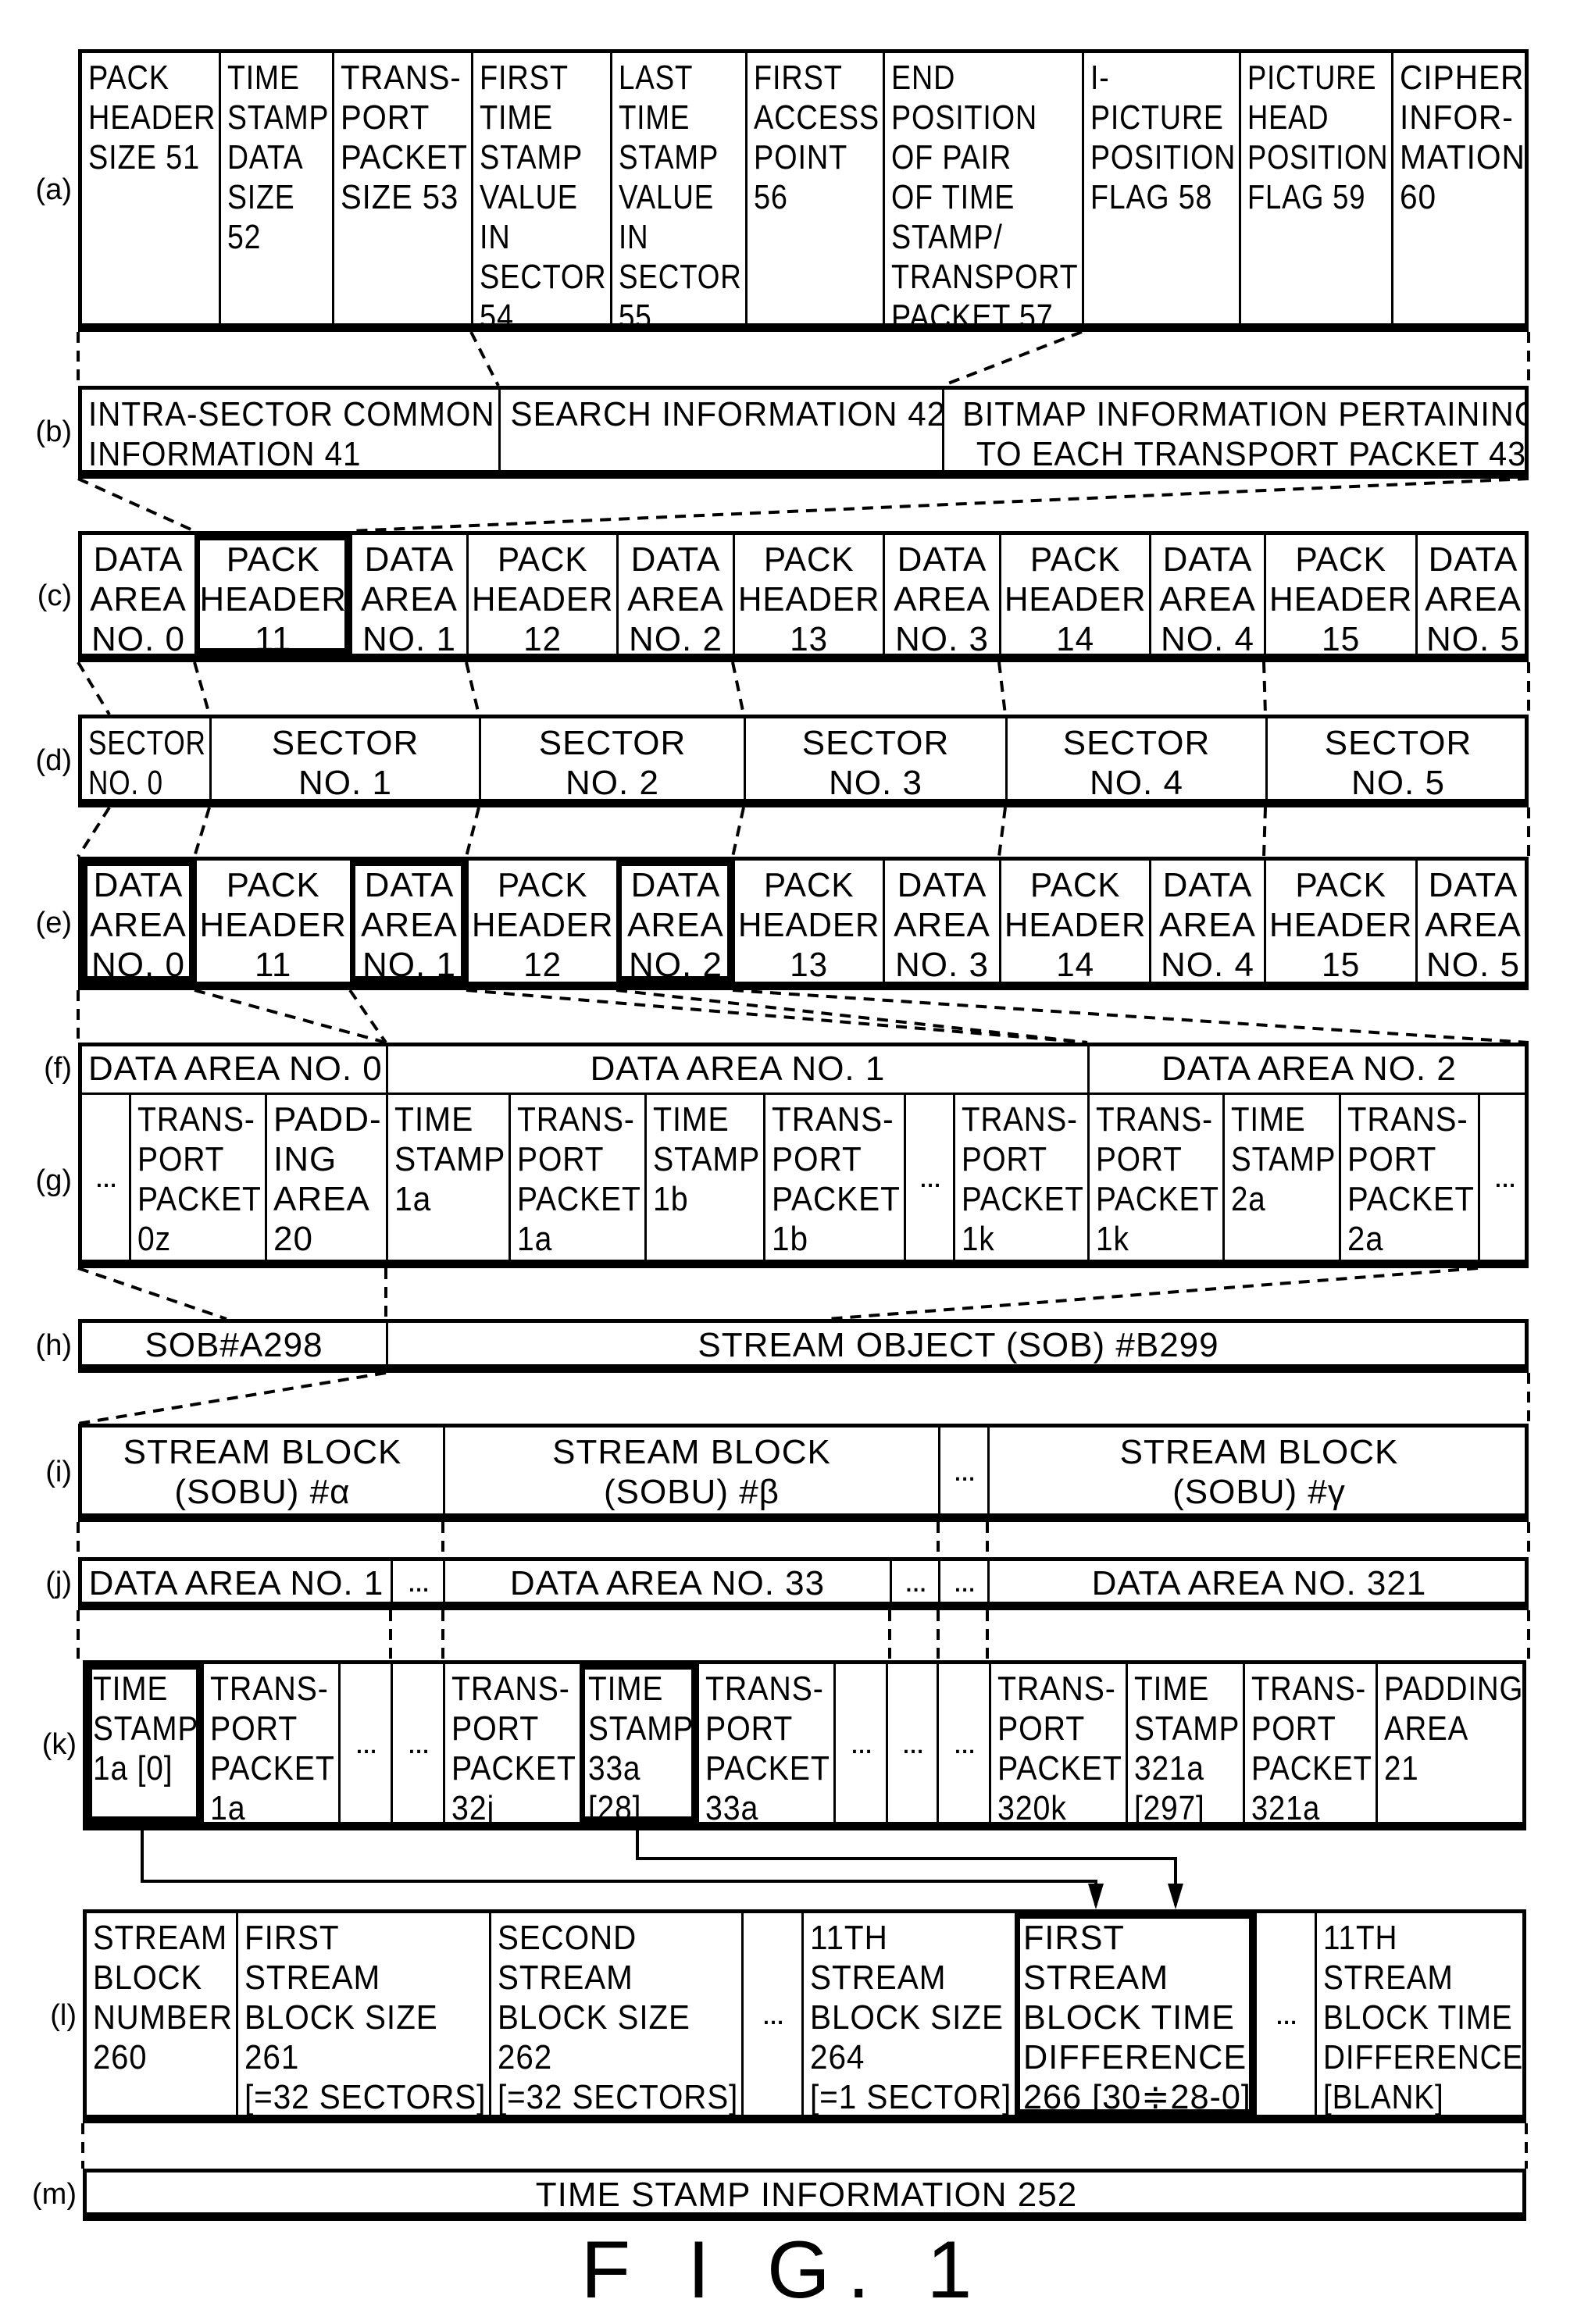  I want to click on cell-text: TIME STAMP 1b, so click(707, 1159).